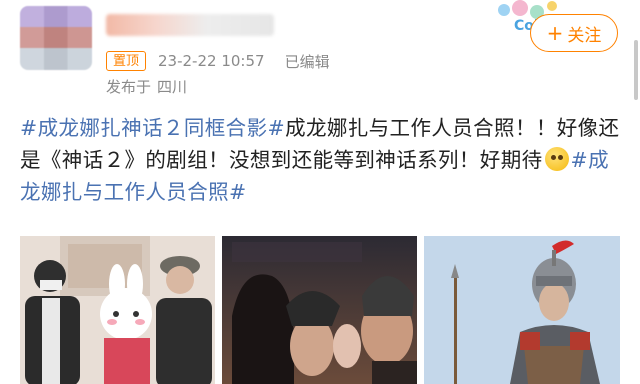 Image resolution: width=640 pixels, height=384 pixels. What do you see at coordinates (522, 310) in the screenshot?
I see `photo-general-in-armor` at bounding box center [522, 310].